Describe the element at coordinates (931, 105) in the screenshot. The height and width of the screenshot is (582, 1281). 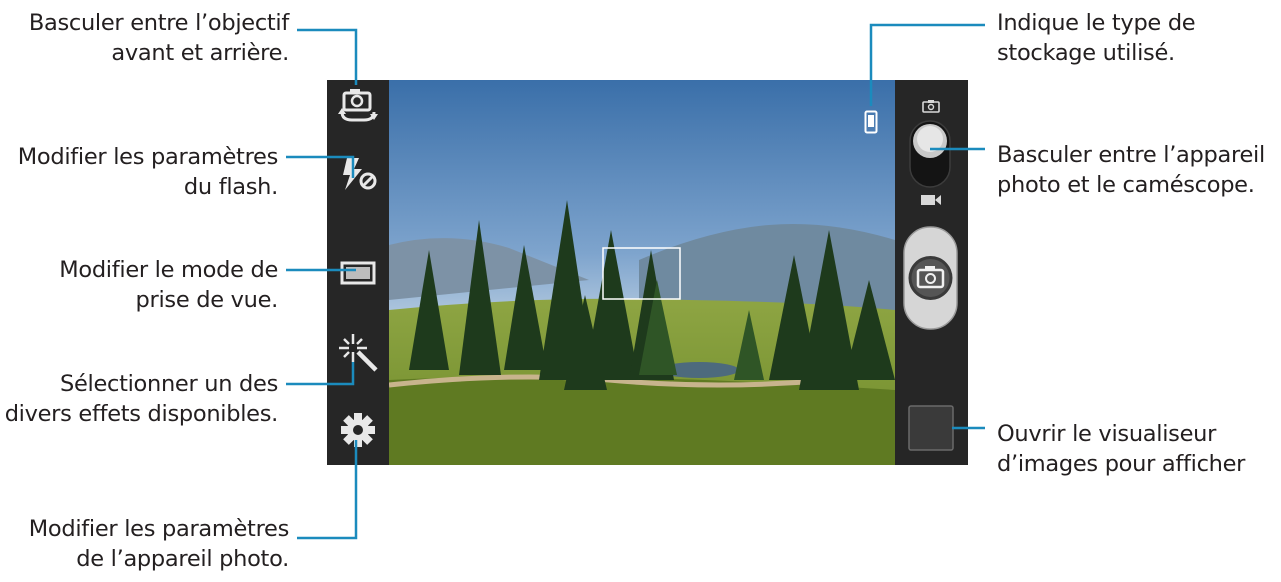
I see `camera-mode-icon` at that location.